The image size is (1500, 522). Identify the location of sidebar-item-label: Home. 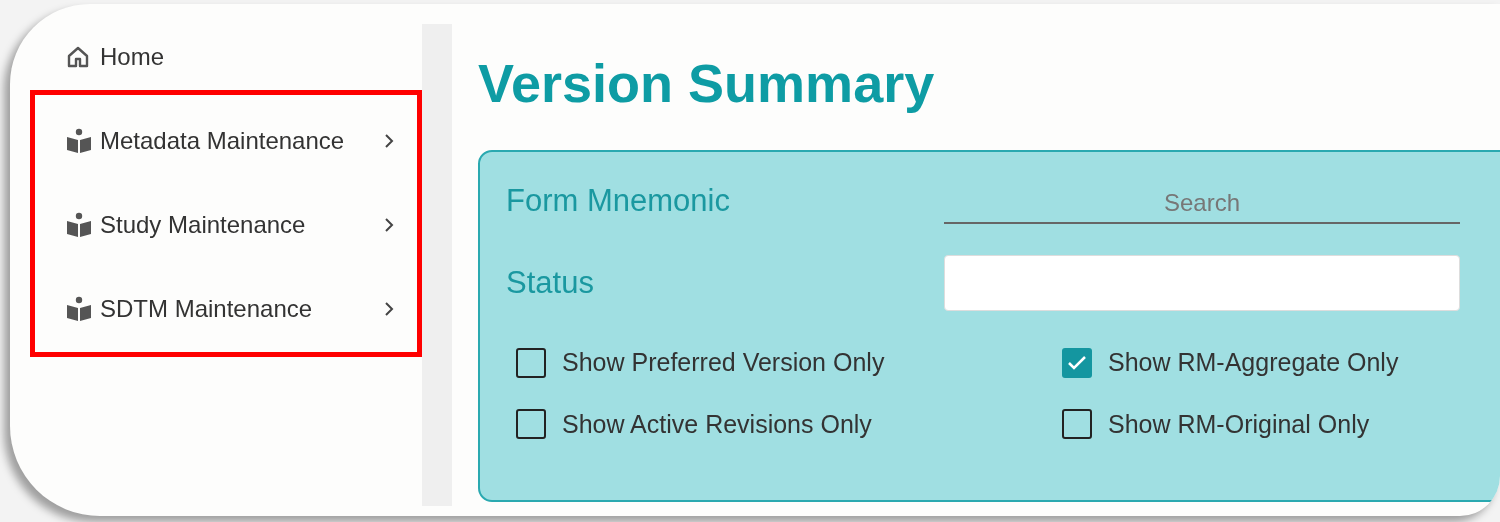
(132, 57).